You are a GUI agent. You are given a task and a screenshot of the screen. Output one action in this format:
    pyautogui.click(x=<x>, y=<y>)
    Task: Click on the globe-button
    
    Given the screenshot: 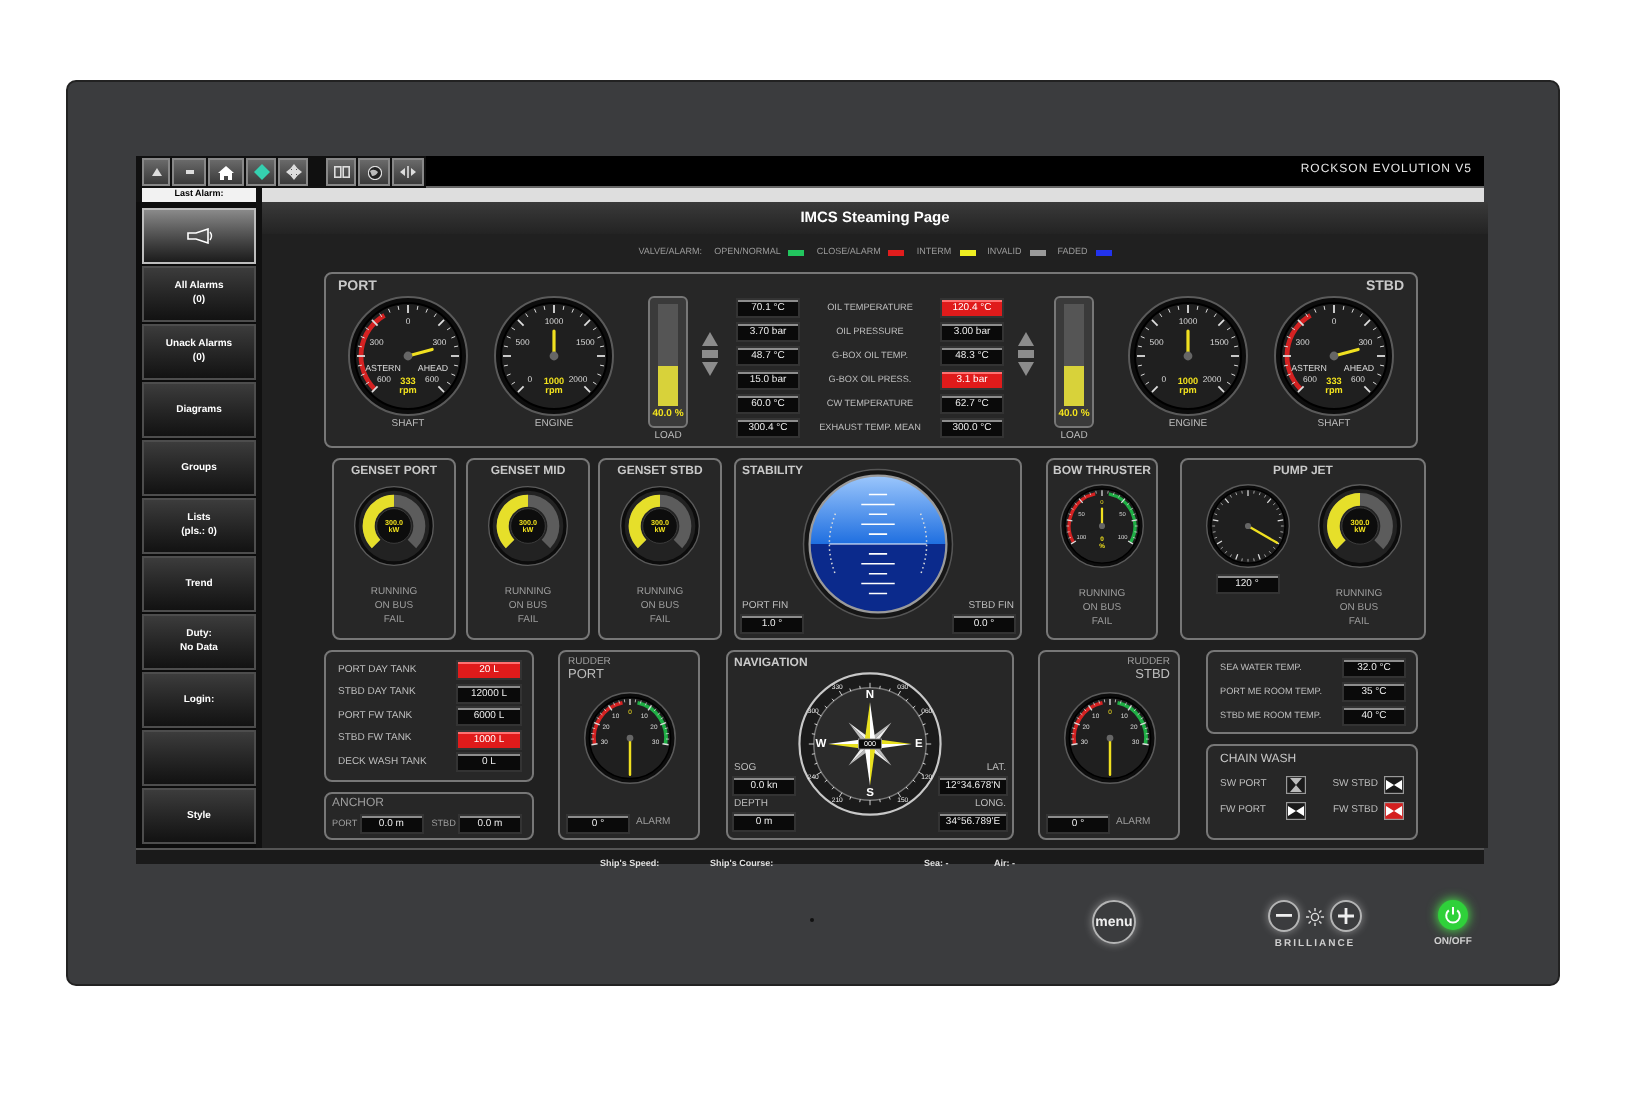 What is the action you would take?
    pyautogui.click(x=374, y=172)
    